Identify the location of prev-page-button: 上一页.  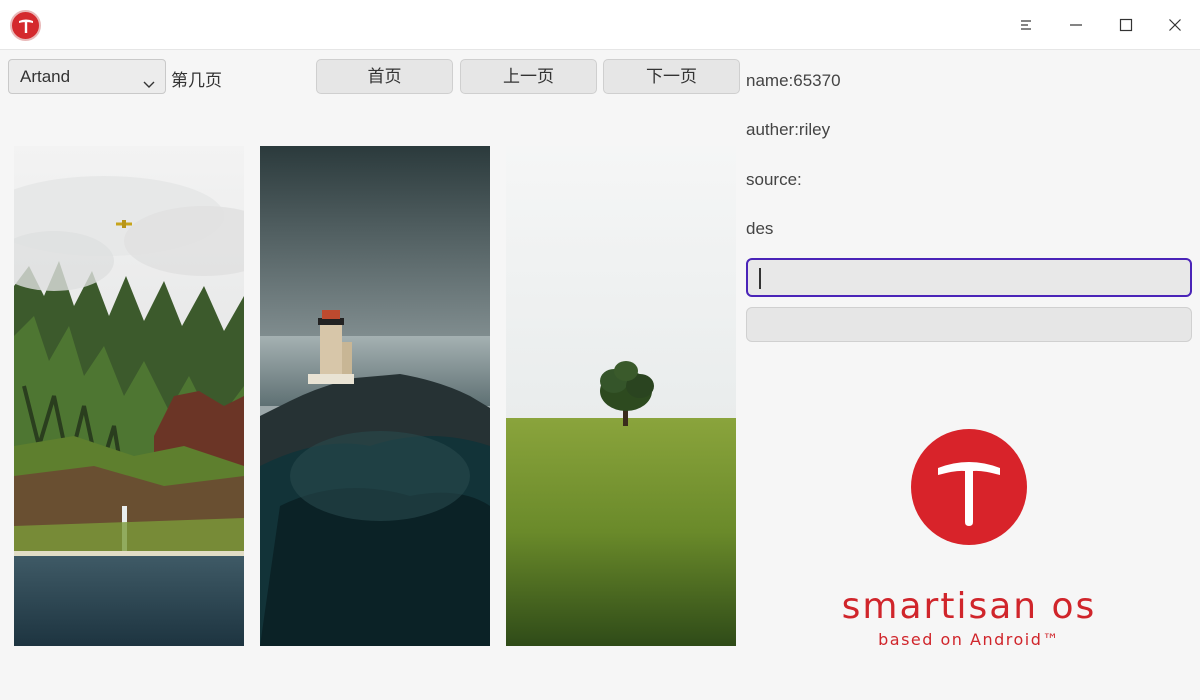
(528, 76).